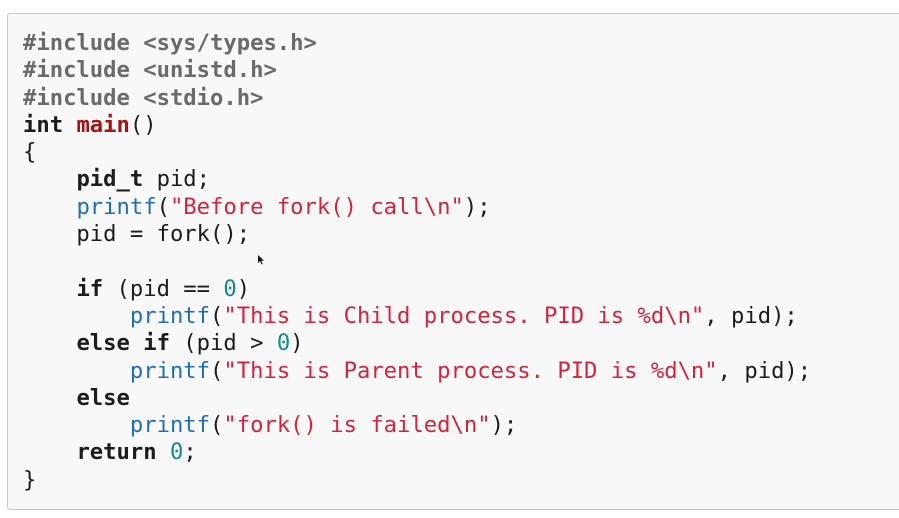 The width and height of the screenshot is (899, 518). I want to click on code-token: }, so click(30, 479).